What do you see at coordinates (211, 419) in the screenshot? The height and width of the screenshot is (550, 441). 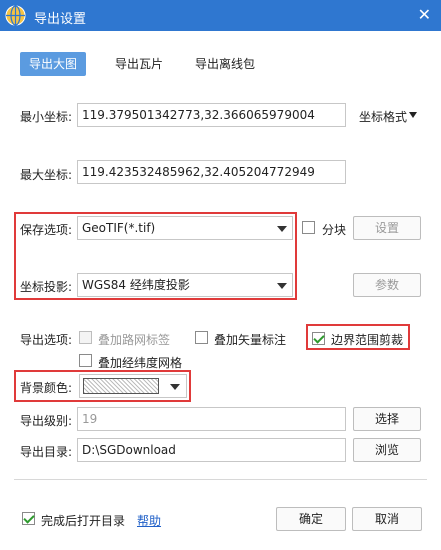 I see `export-level-input: 19` at bounding box center [211, 419].